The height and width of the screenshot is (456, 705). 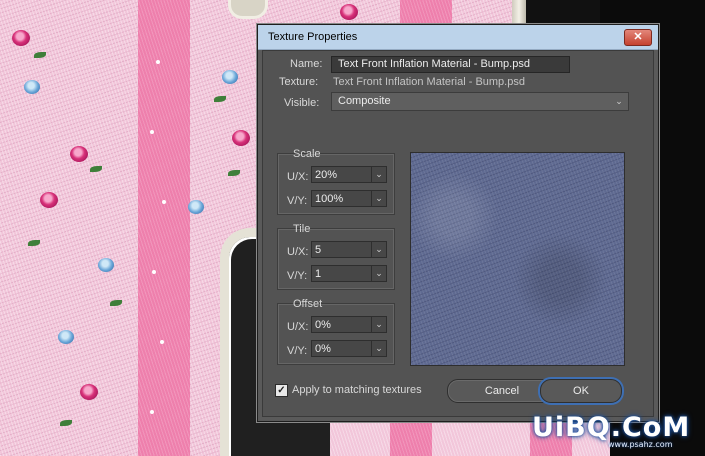 I want to click on scale-vy-combo: 100% ⌄, so click(x=349, y=198).